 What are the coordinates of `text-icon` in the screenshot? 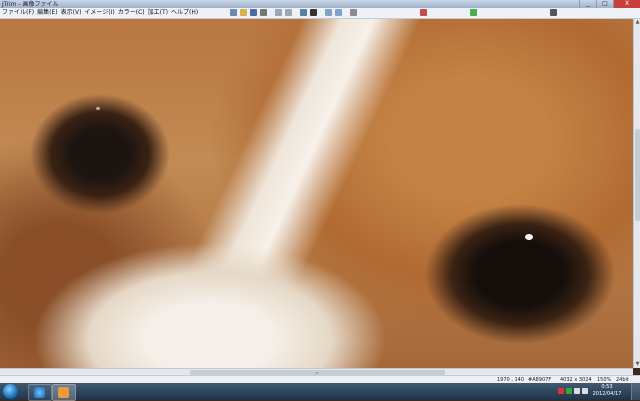 It's located at (313, 12).